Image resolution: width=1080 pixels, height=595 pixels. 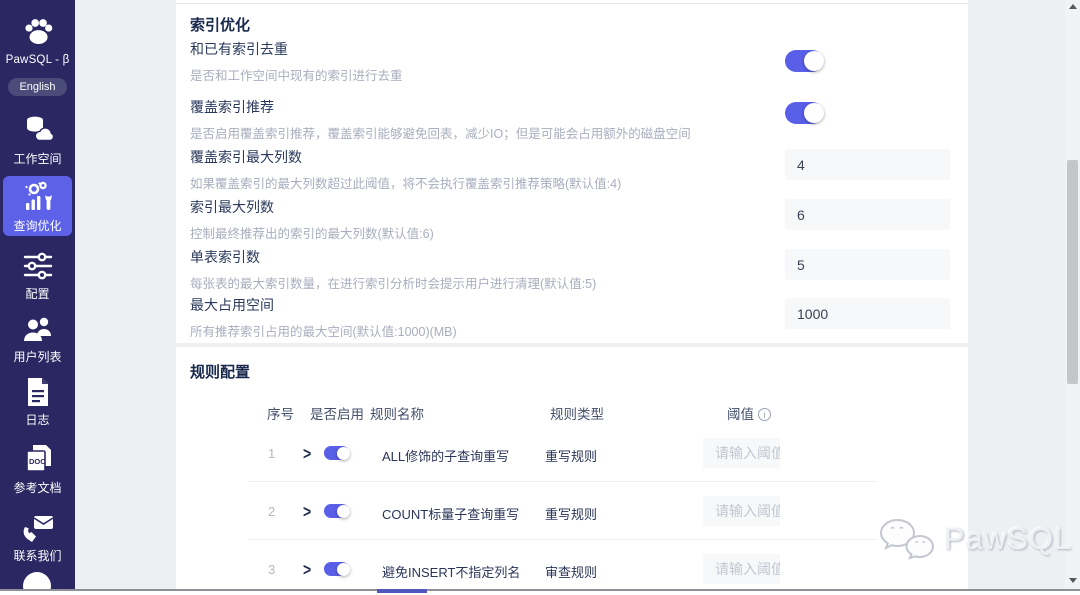 I want to click on setting-label: 最大占用空间, so click(x=232, y=305).